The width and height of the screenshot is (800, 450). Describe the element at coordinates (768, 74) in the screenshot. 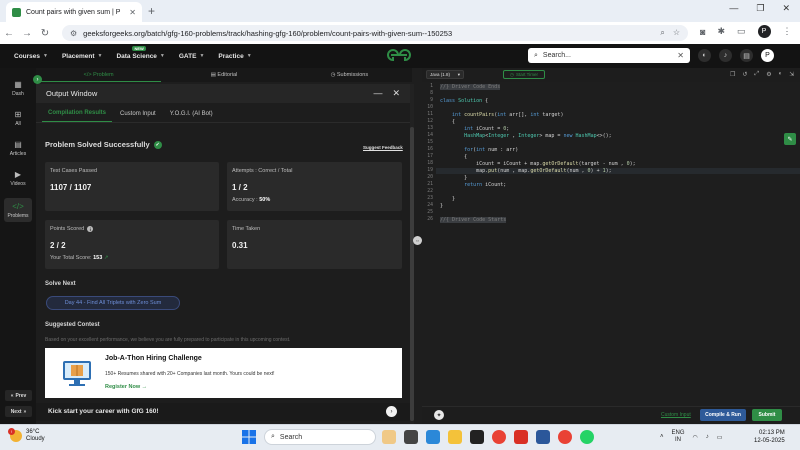

I see `settings-icon: ⚙` at that location.